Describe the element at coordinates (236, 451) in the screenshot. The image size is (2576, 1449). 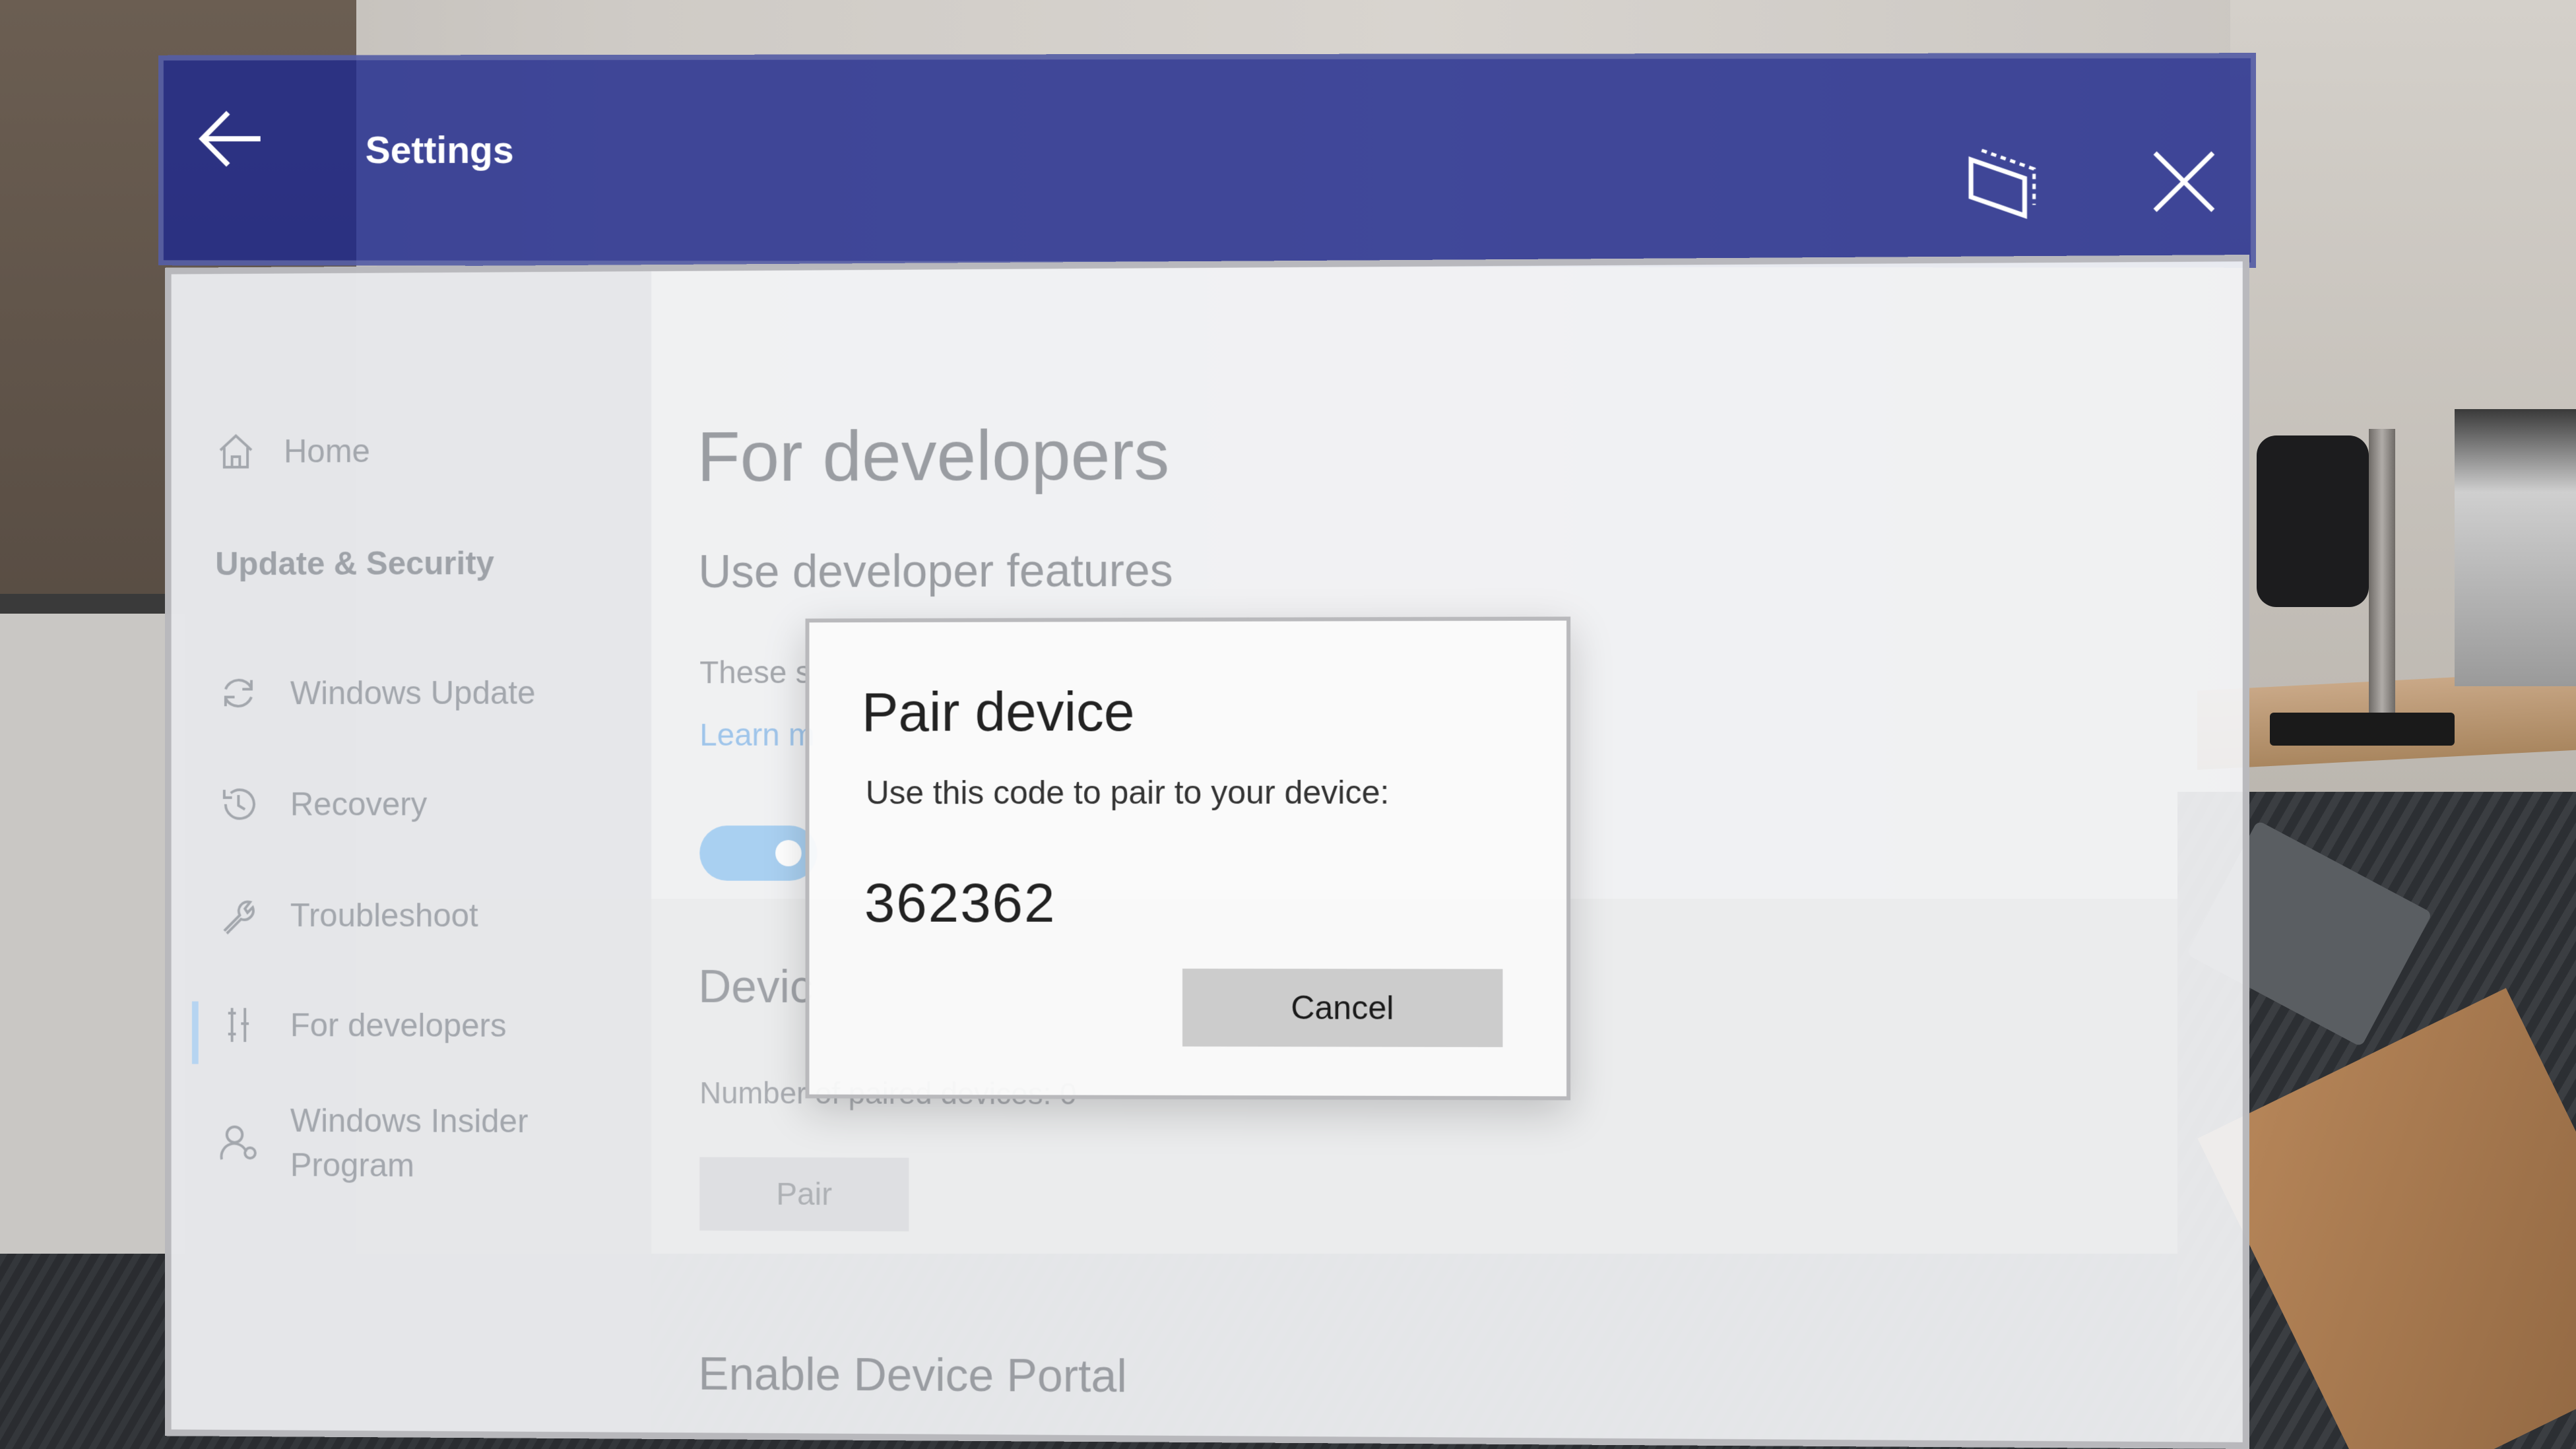
I see `home-icon` at that location.